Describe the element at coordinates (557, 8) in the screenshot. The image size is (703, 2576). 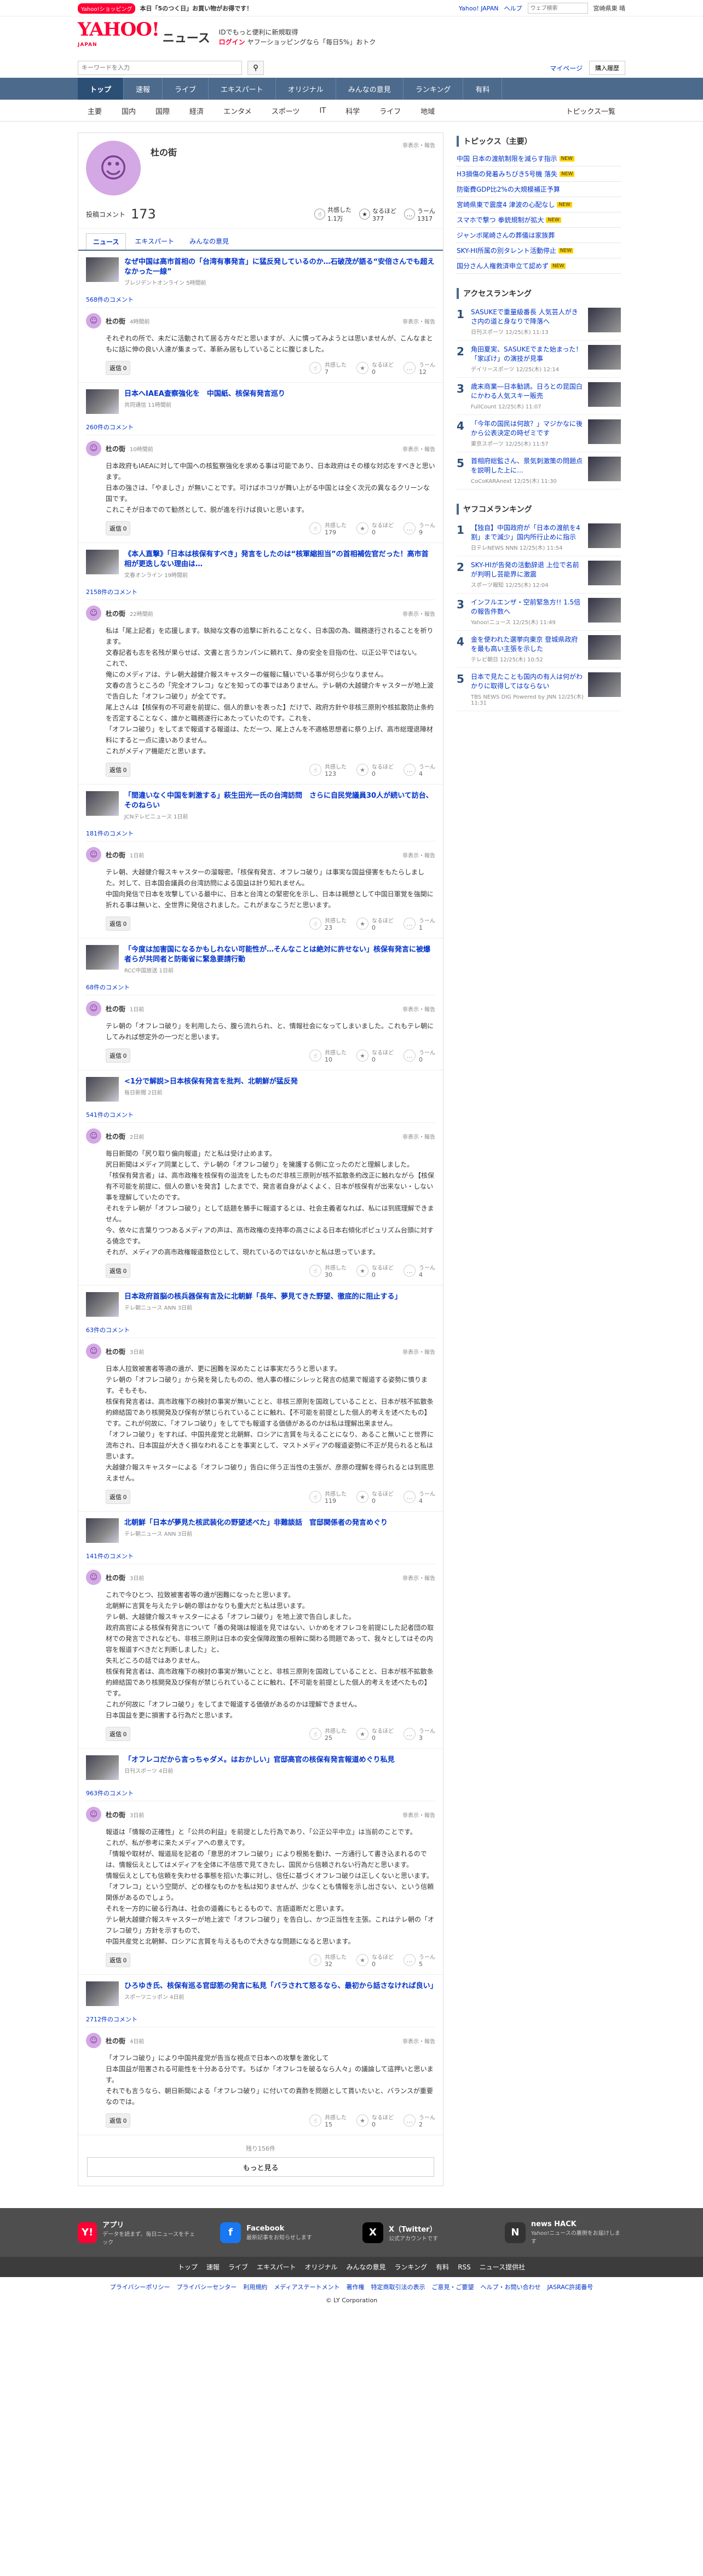
I see `top-search-input` at that location.